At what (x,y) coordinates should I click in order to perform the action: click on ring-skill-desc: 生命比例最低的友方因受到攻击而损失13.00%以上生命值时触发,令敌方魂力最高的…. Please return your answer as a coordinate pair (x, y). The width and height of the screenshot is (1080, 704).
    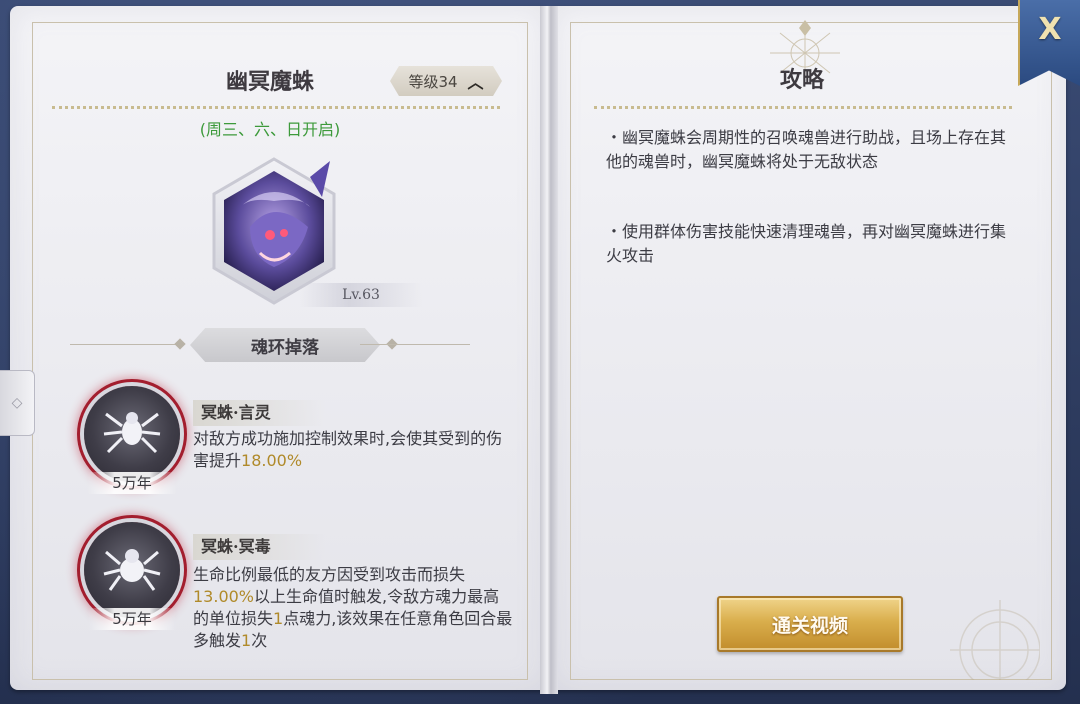
    Looking at the image, I should click on (353, 608).